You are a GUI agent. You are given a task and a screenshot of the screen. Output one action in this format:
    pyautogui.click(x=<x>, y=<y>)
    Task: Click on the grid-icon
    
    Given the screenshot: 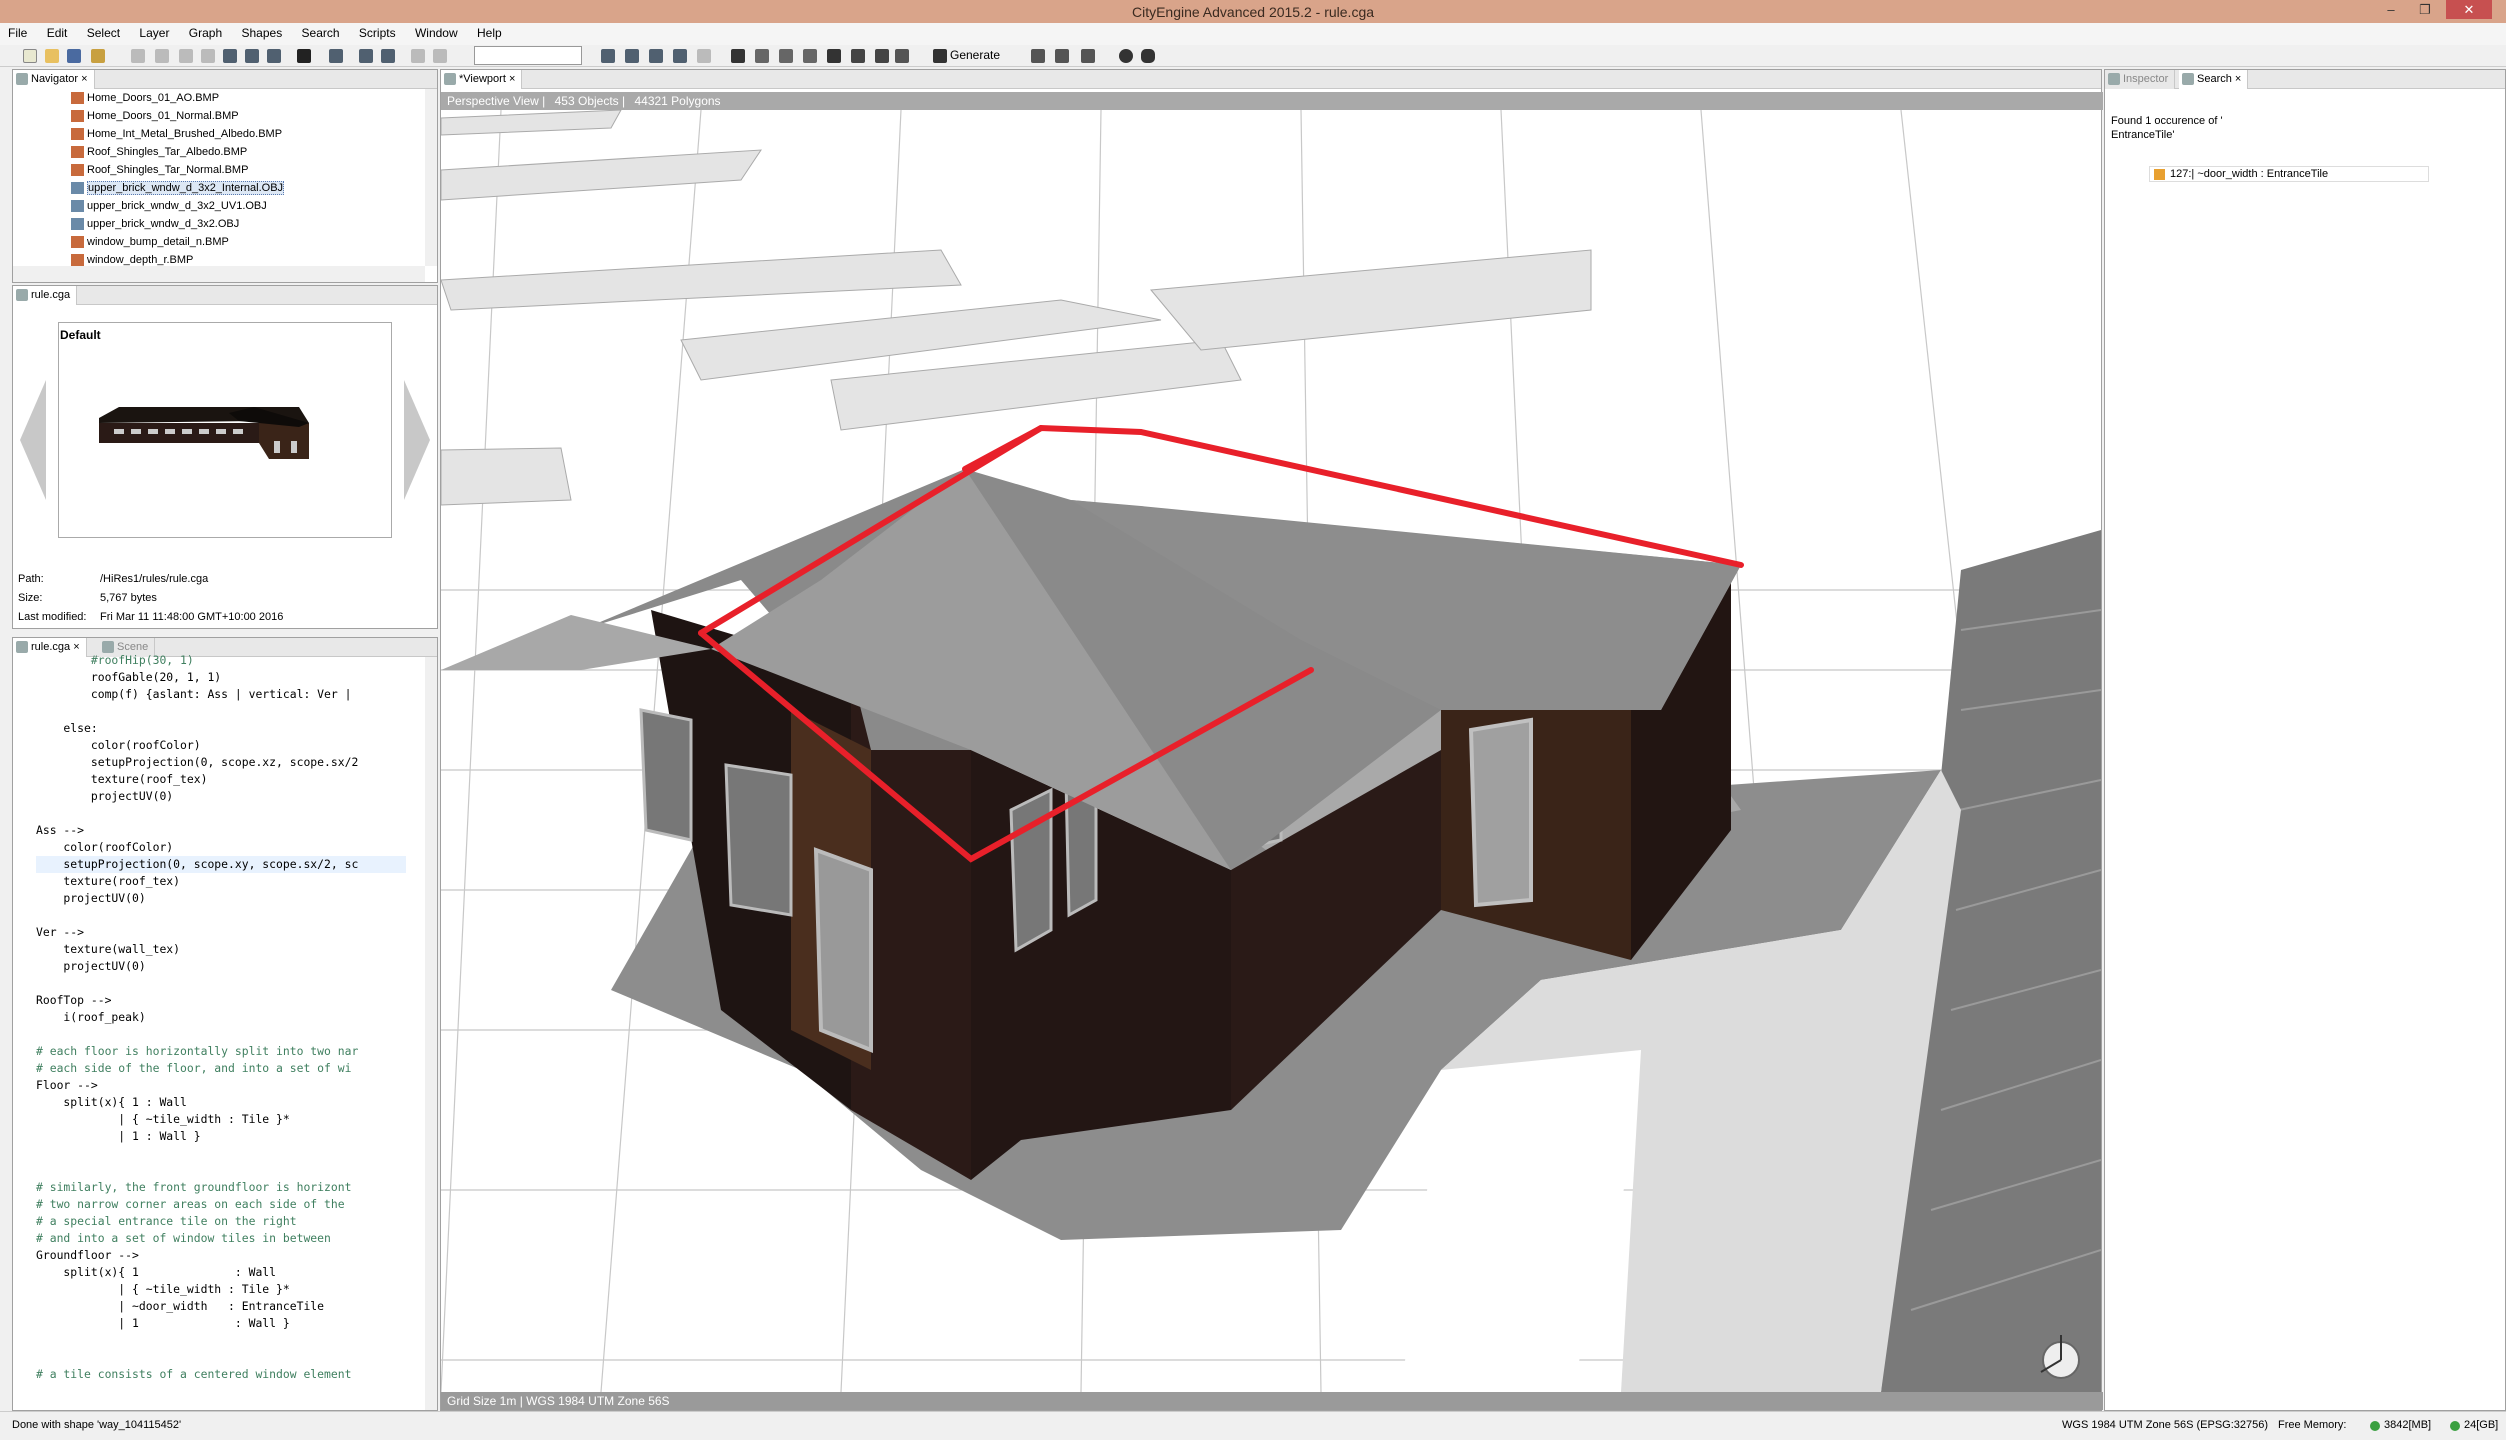 What is the action you would take?
    pyautogui.click(x=834, y=56)
    